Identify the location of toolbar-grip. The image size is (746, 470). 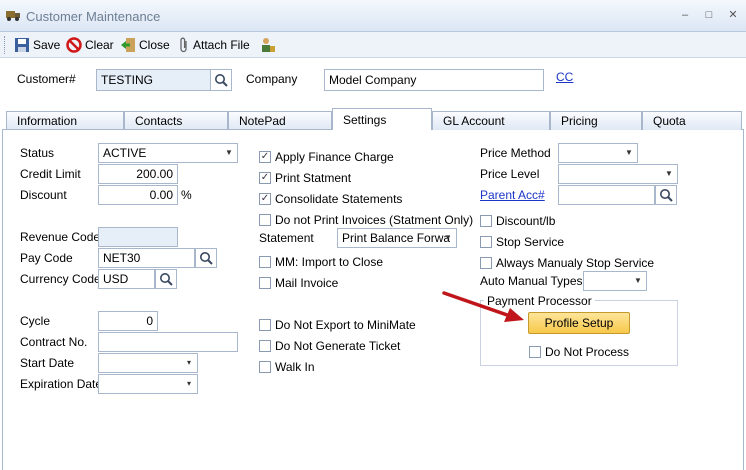
(5, 45).